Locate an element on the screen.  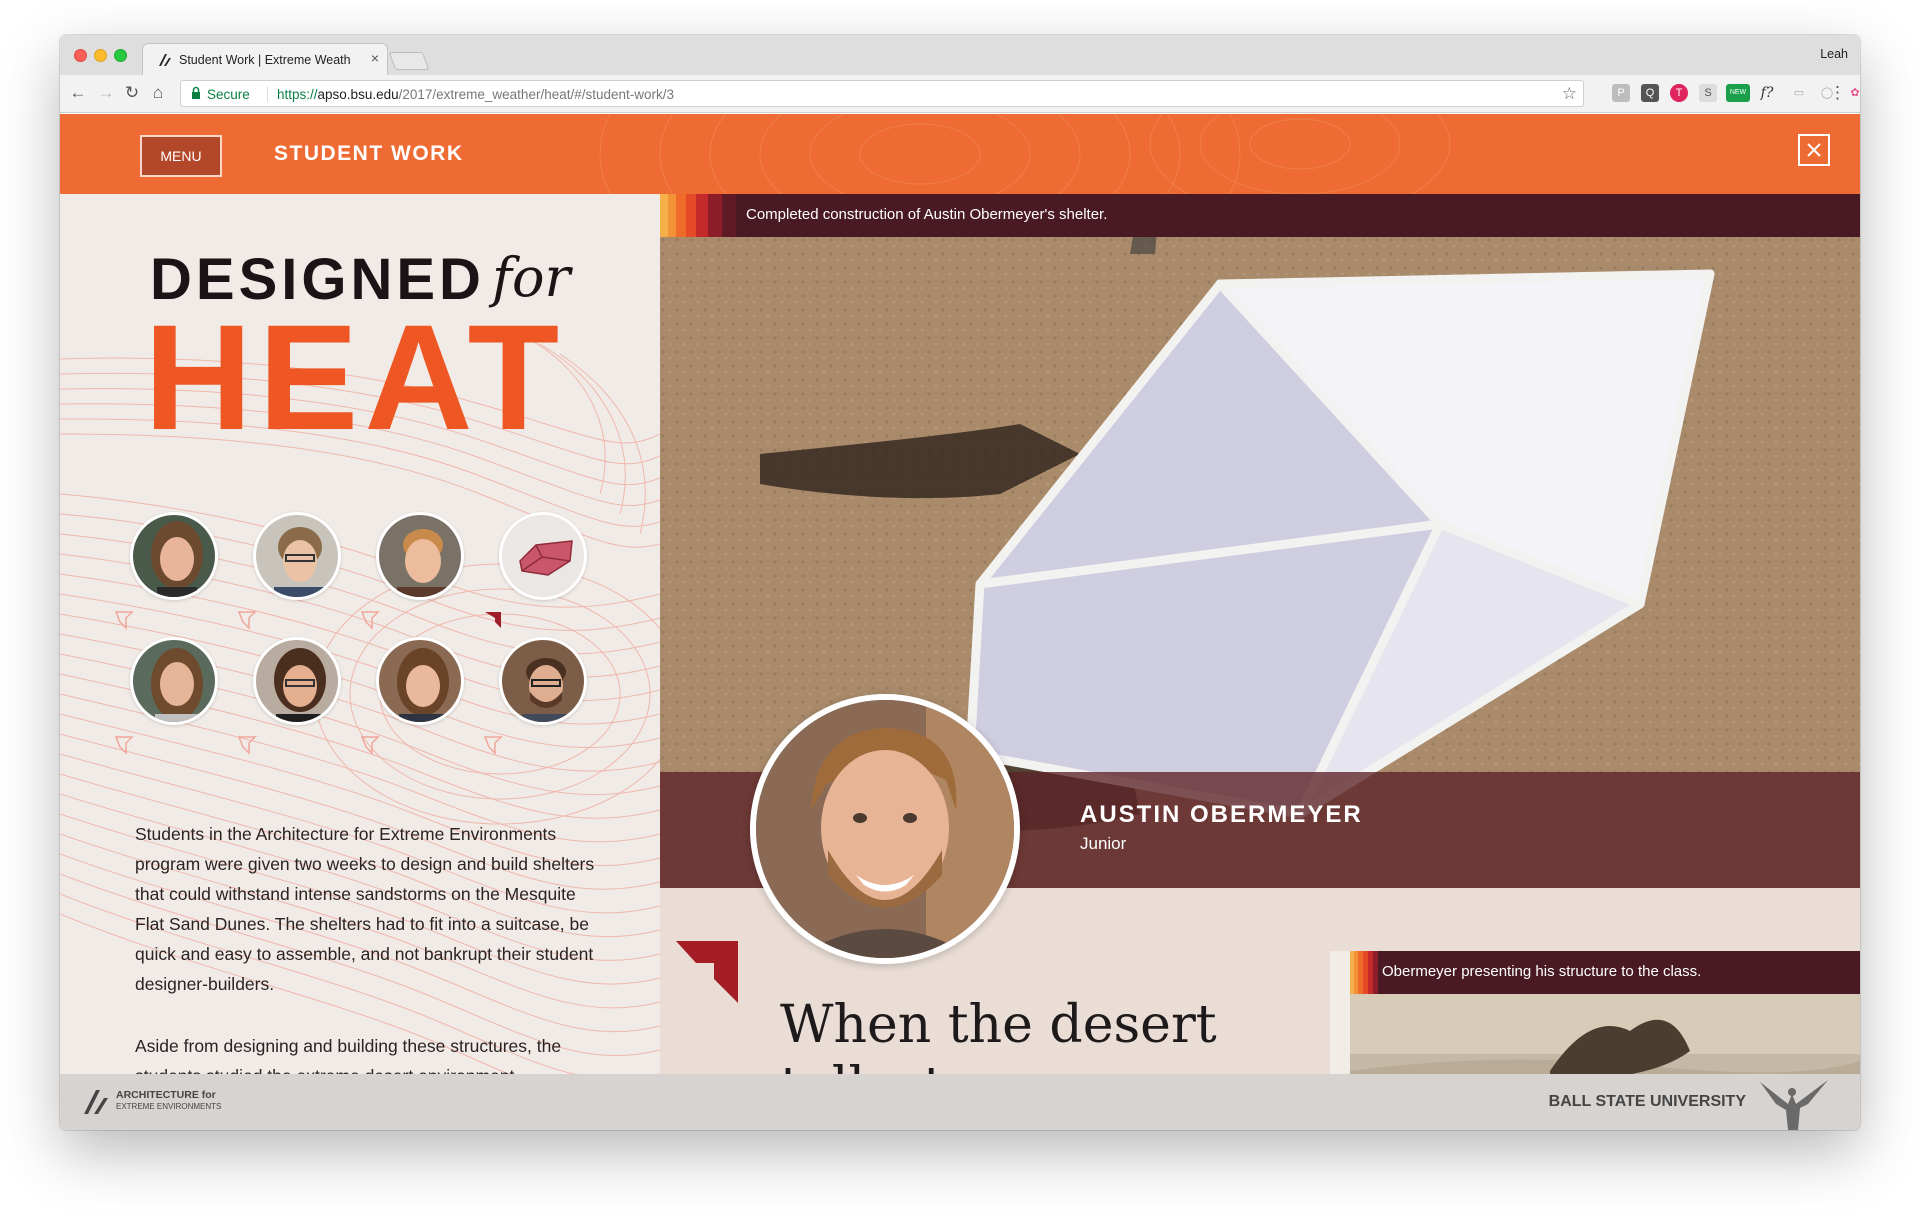
bookmark-star-icon: ☆ is located at coordinates (1569, 94).